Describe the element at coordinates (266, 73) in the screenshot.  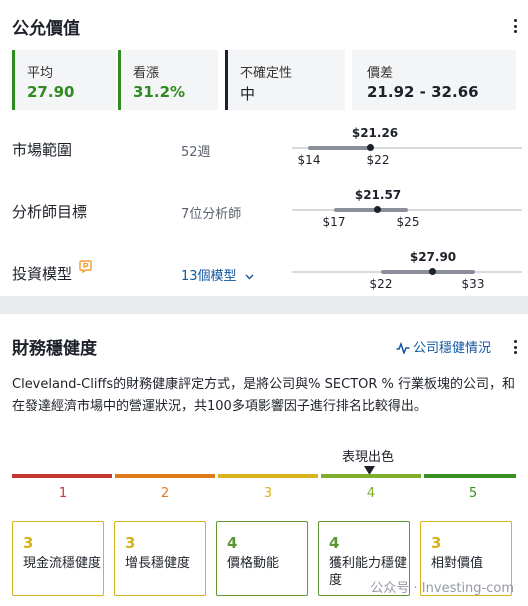
I see `metric-label: 不確定性` at that location.